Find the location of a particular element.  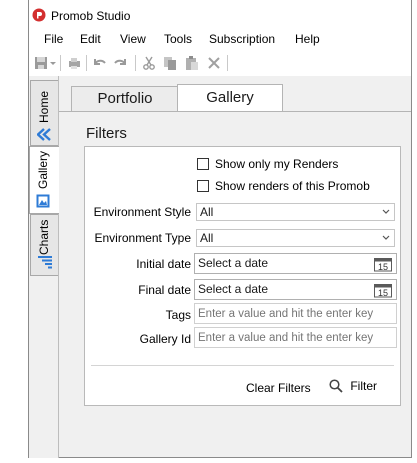

menu-help: Help is located at coordinates (307, 39).